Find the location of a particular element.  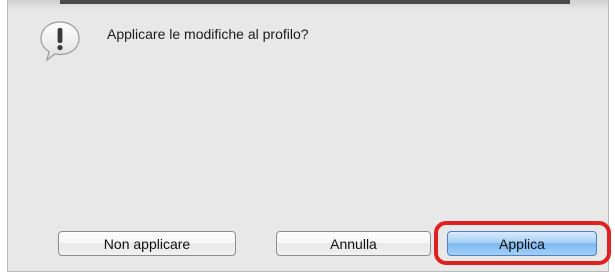

alert-icon is located at coordinates (60, 41).